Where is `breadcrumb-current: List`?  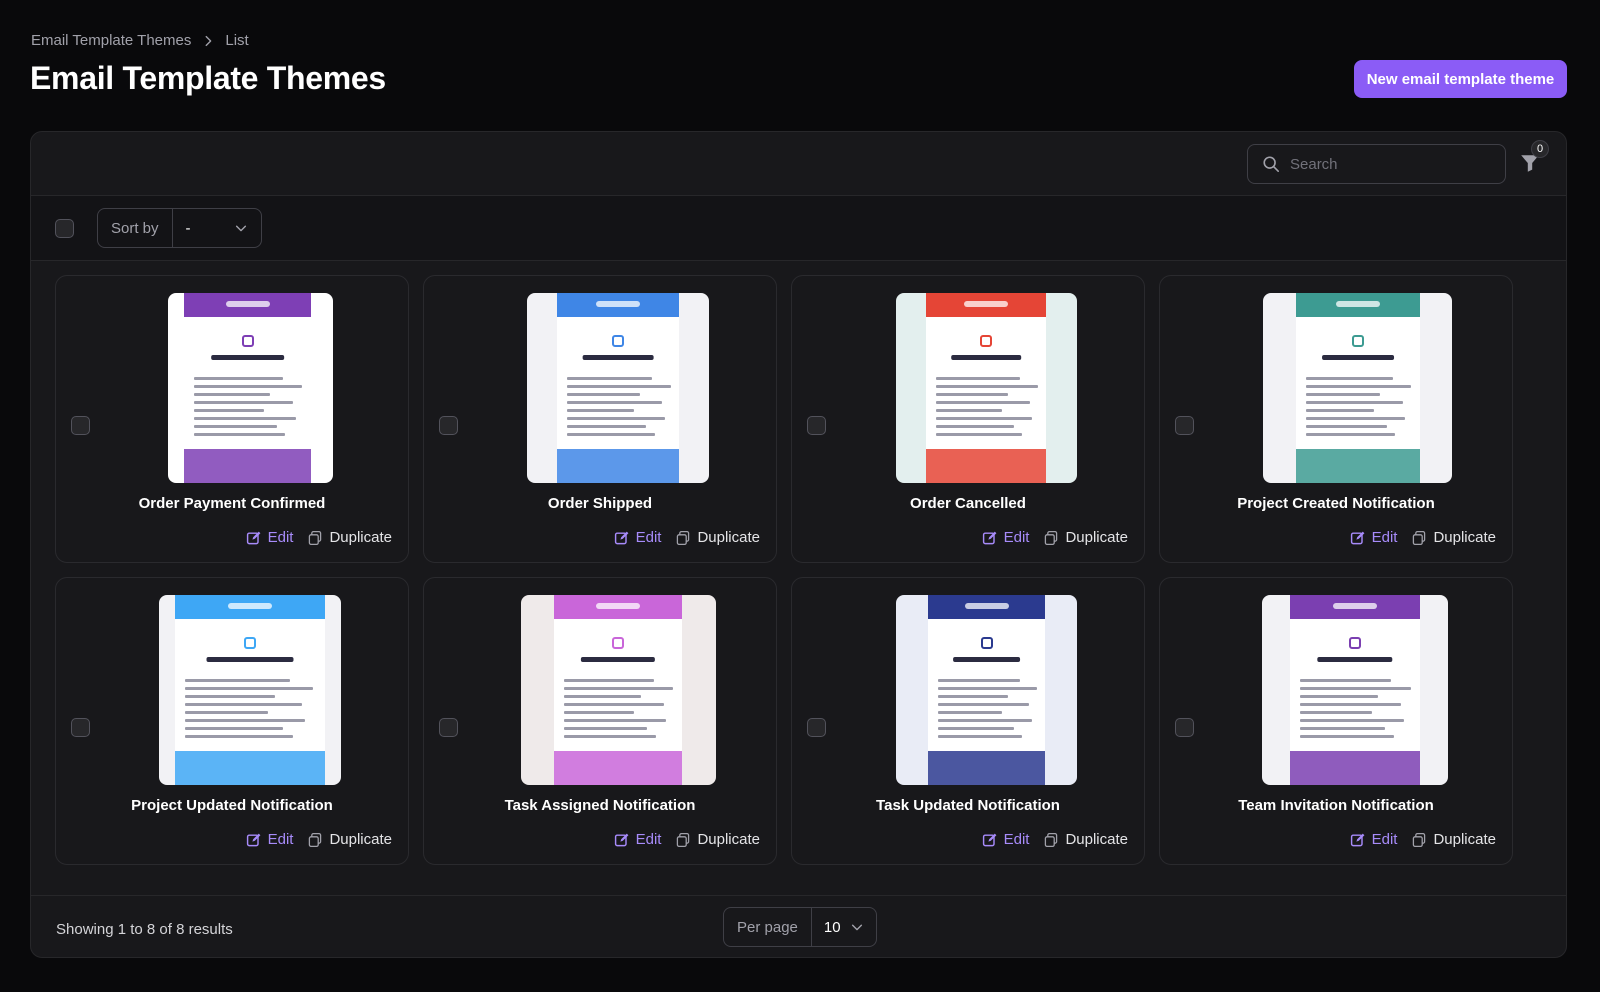
breadcrumb-current: List is located at coordinates (237, 40).